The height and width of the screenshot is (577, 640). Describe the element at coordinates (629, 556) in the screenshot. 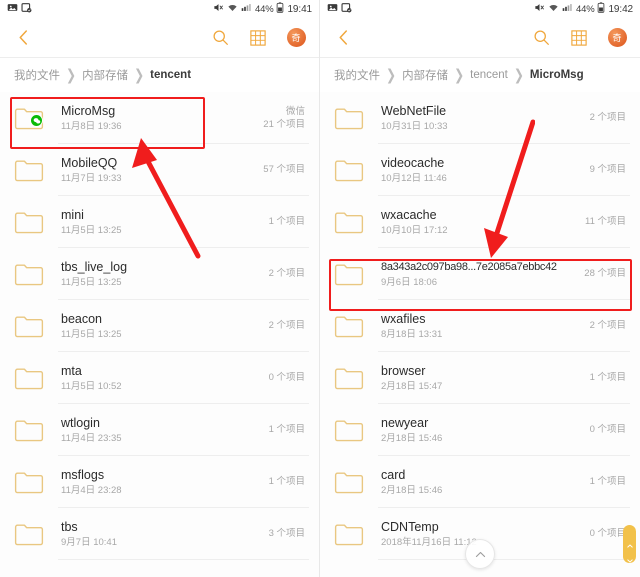

I see `chevron-down-icon` at that location.